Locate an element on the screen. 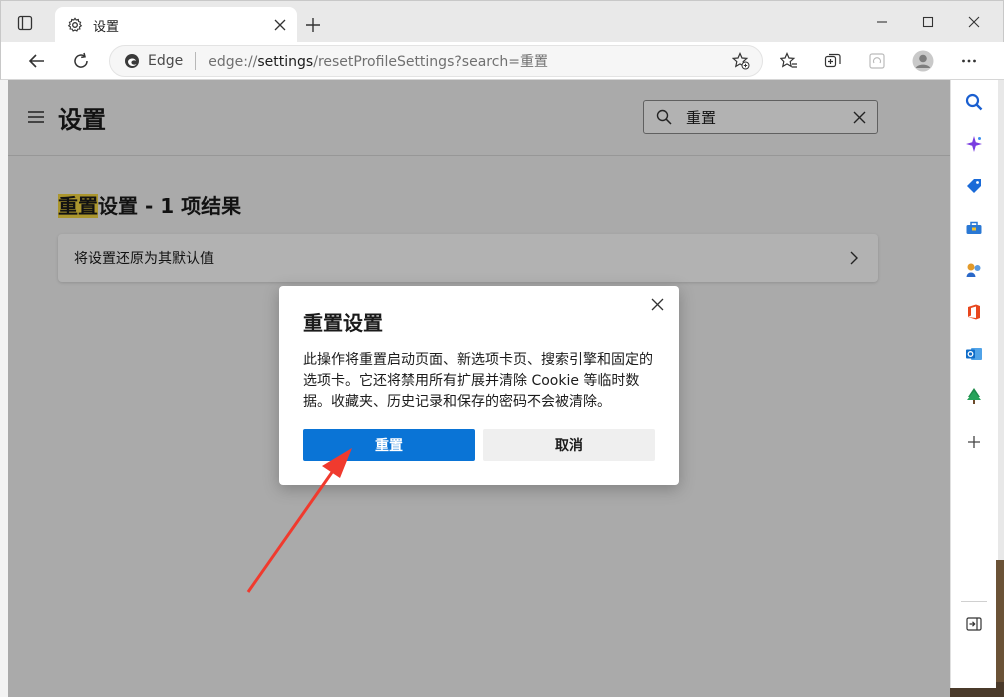 This screenshot has height=697, width=1004. profile-button is located at coordinates (923, 61).